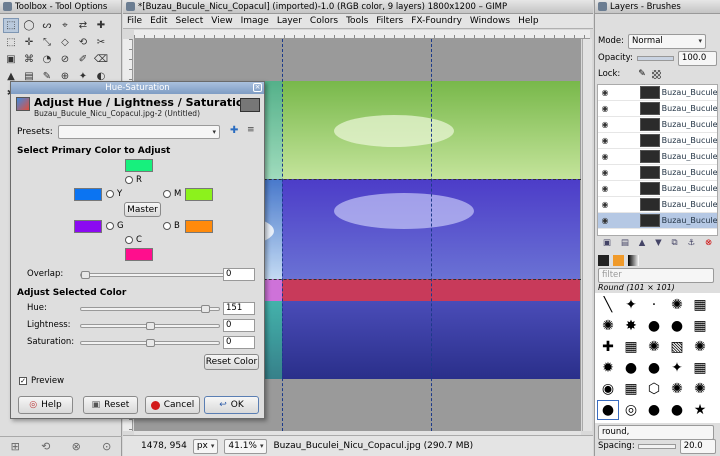 The width and height of the screenshot is (720, 456). What do you see at coordinates (239, 274) in the screenshot?
I see `overlap-spin: 0` at bounding box center [239, 274].